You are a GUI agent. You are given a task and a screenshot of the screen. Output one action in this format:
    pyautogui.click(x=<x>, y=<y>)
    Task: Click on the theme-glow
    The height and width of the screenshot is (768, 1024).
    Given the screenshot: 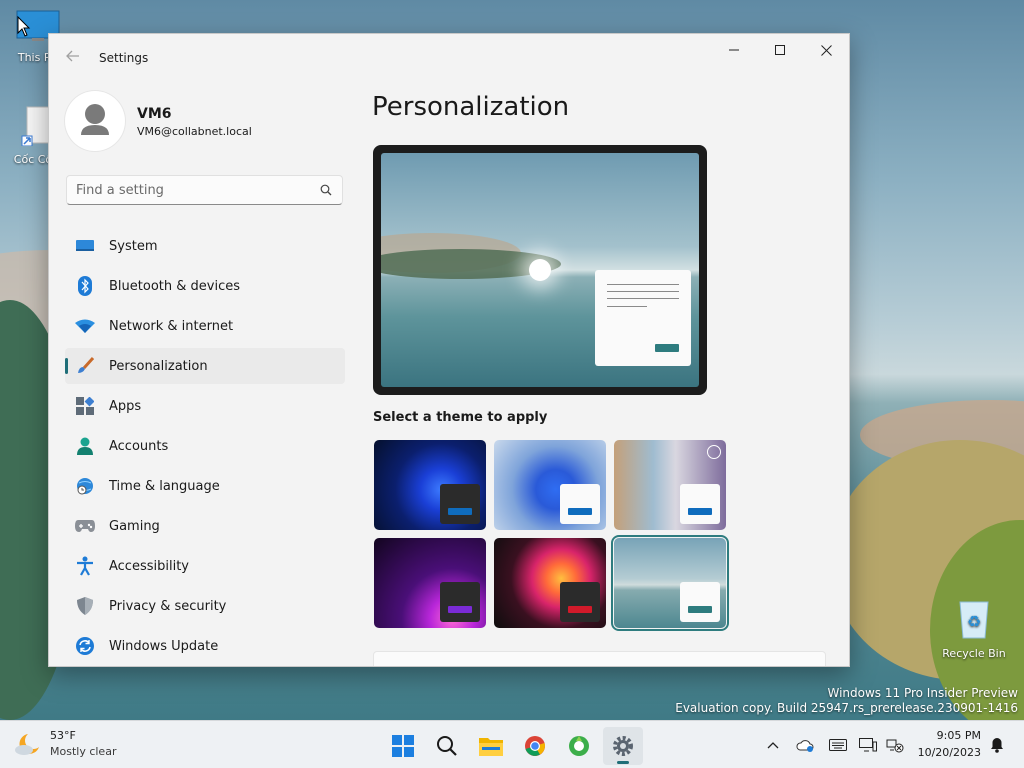 What is the action you would take?
    pyautogui.click(x=430, y=583)
    